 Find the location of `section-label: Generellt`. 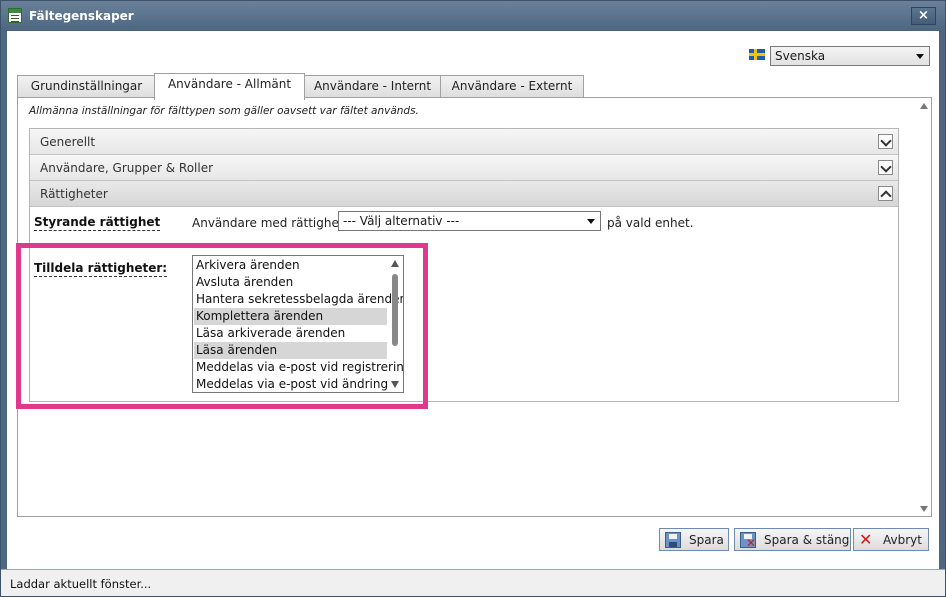

section-label: Generellt is located at coordinates (68, 142).